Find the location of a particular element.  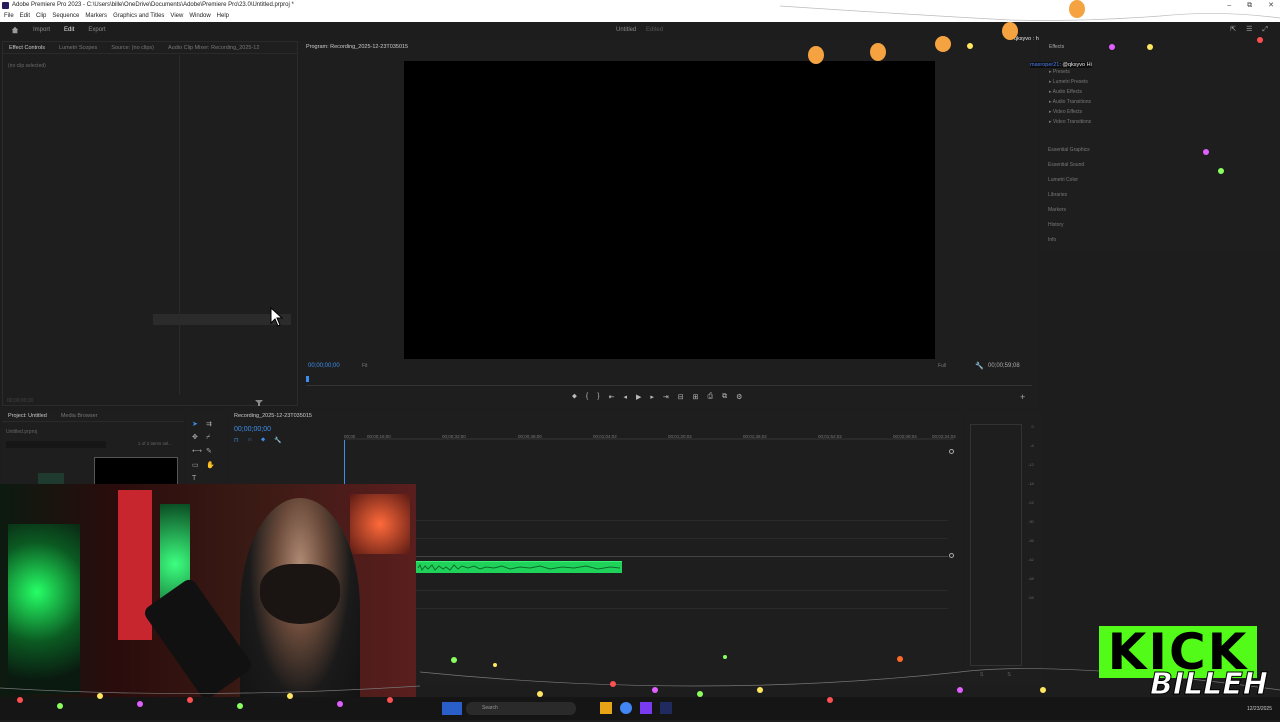

go-to-out-icon: ⇥ is located at coordinates (666, 397).